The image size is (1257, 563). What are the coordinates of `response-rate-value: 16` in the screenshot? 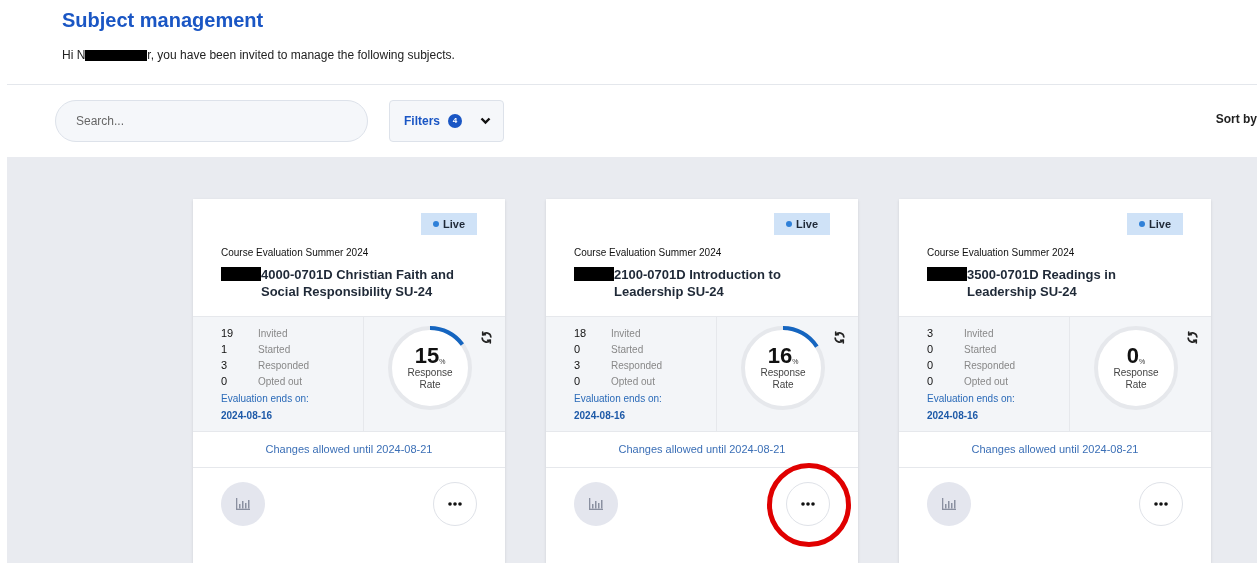 It's located at (780, 356).